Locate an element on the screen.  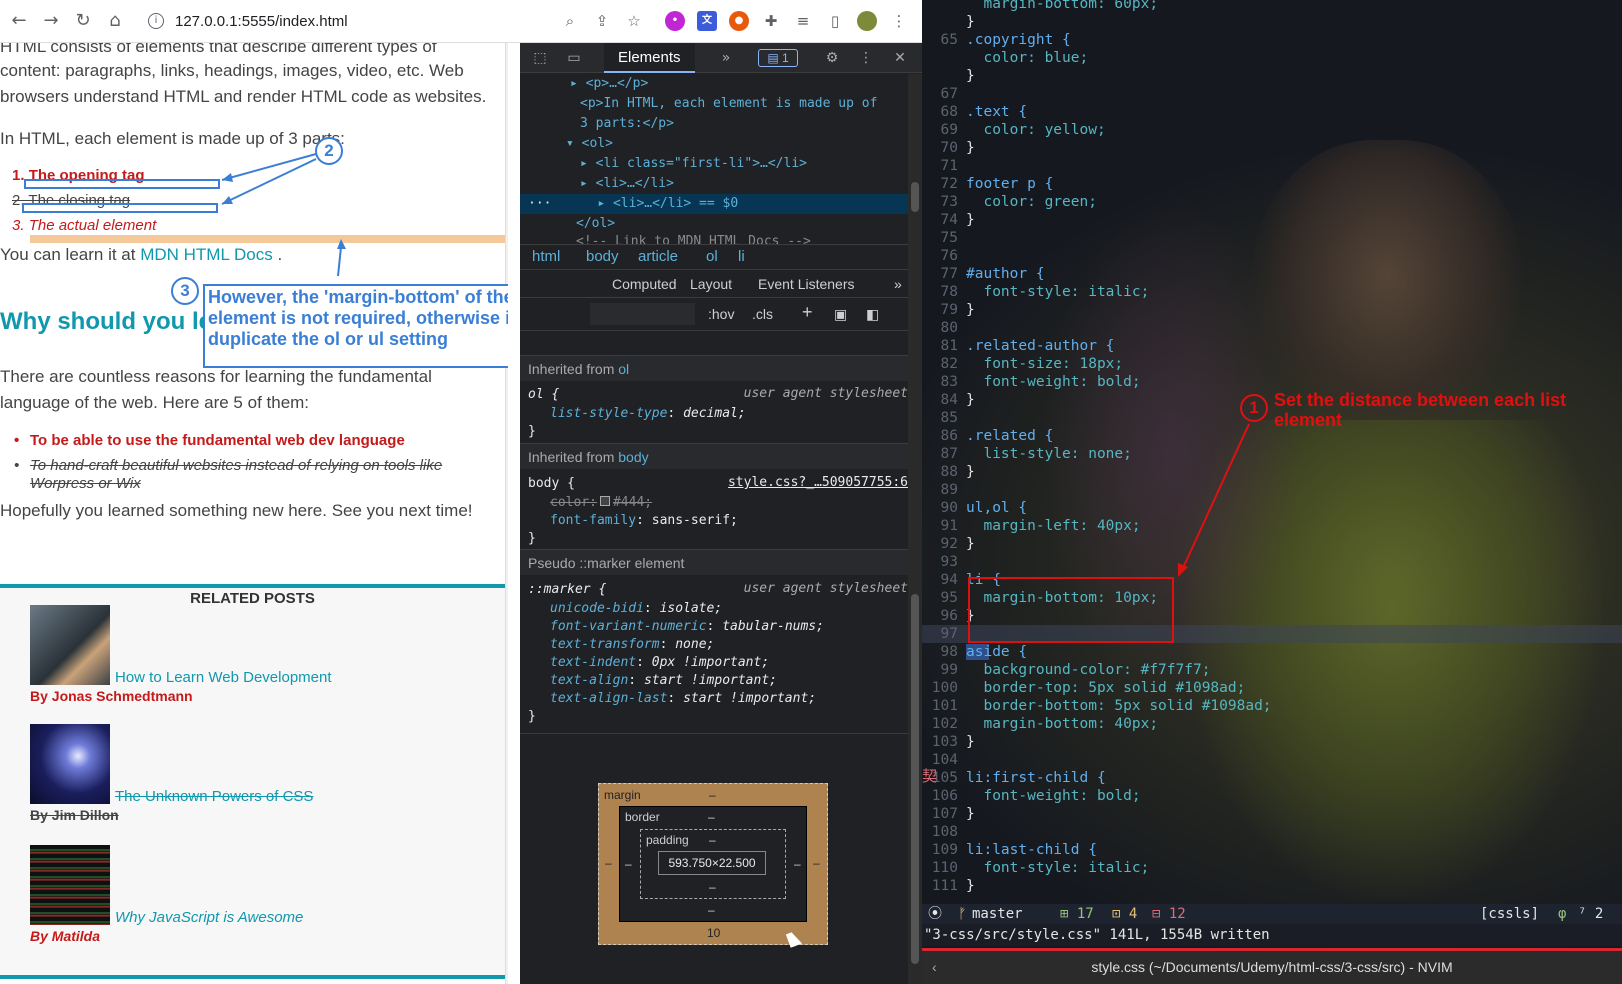
new-rule-button: + is located at coordinates (807, 312).